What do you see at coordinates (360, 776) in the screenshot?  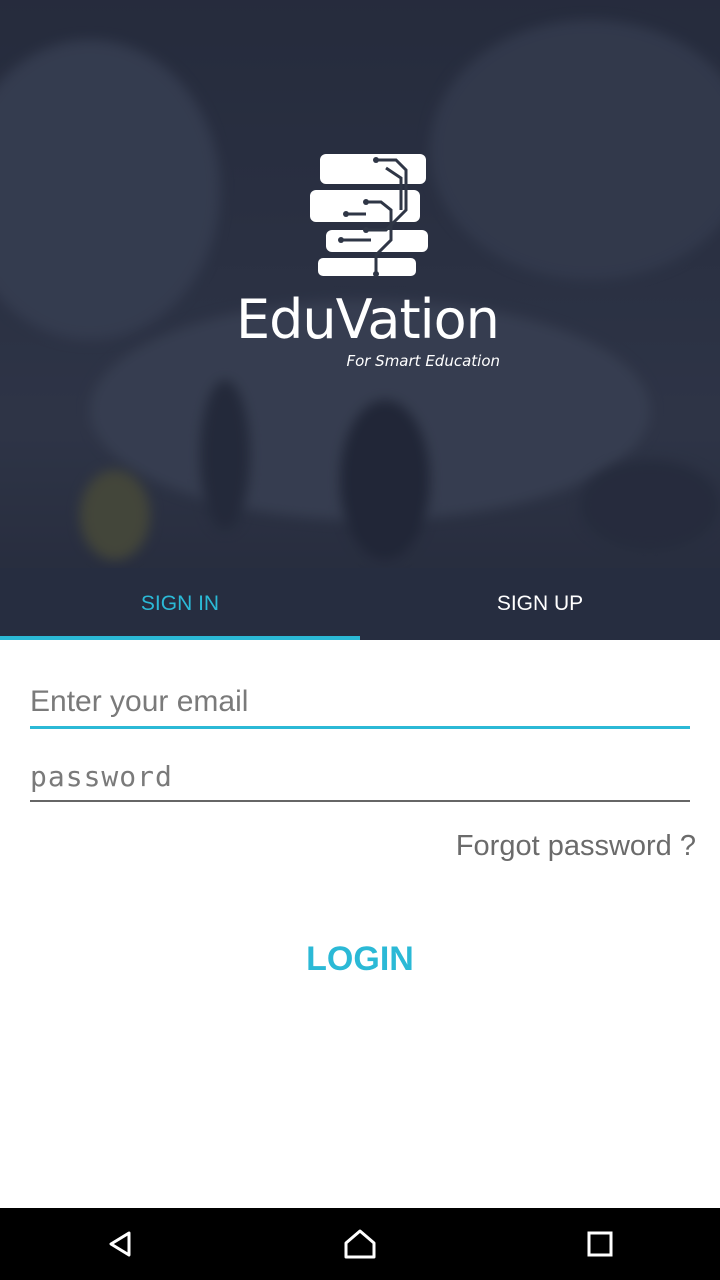 I see `password-input` at bounding box center [360, 776].